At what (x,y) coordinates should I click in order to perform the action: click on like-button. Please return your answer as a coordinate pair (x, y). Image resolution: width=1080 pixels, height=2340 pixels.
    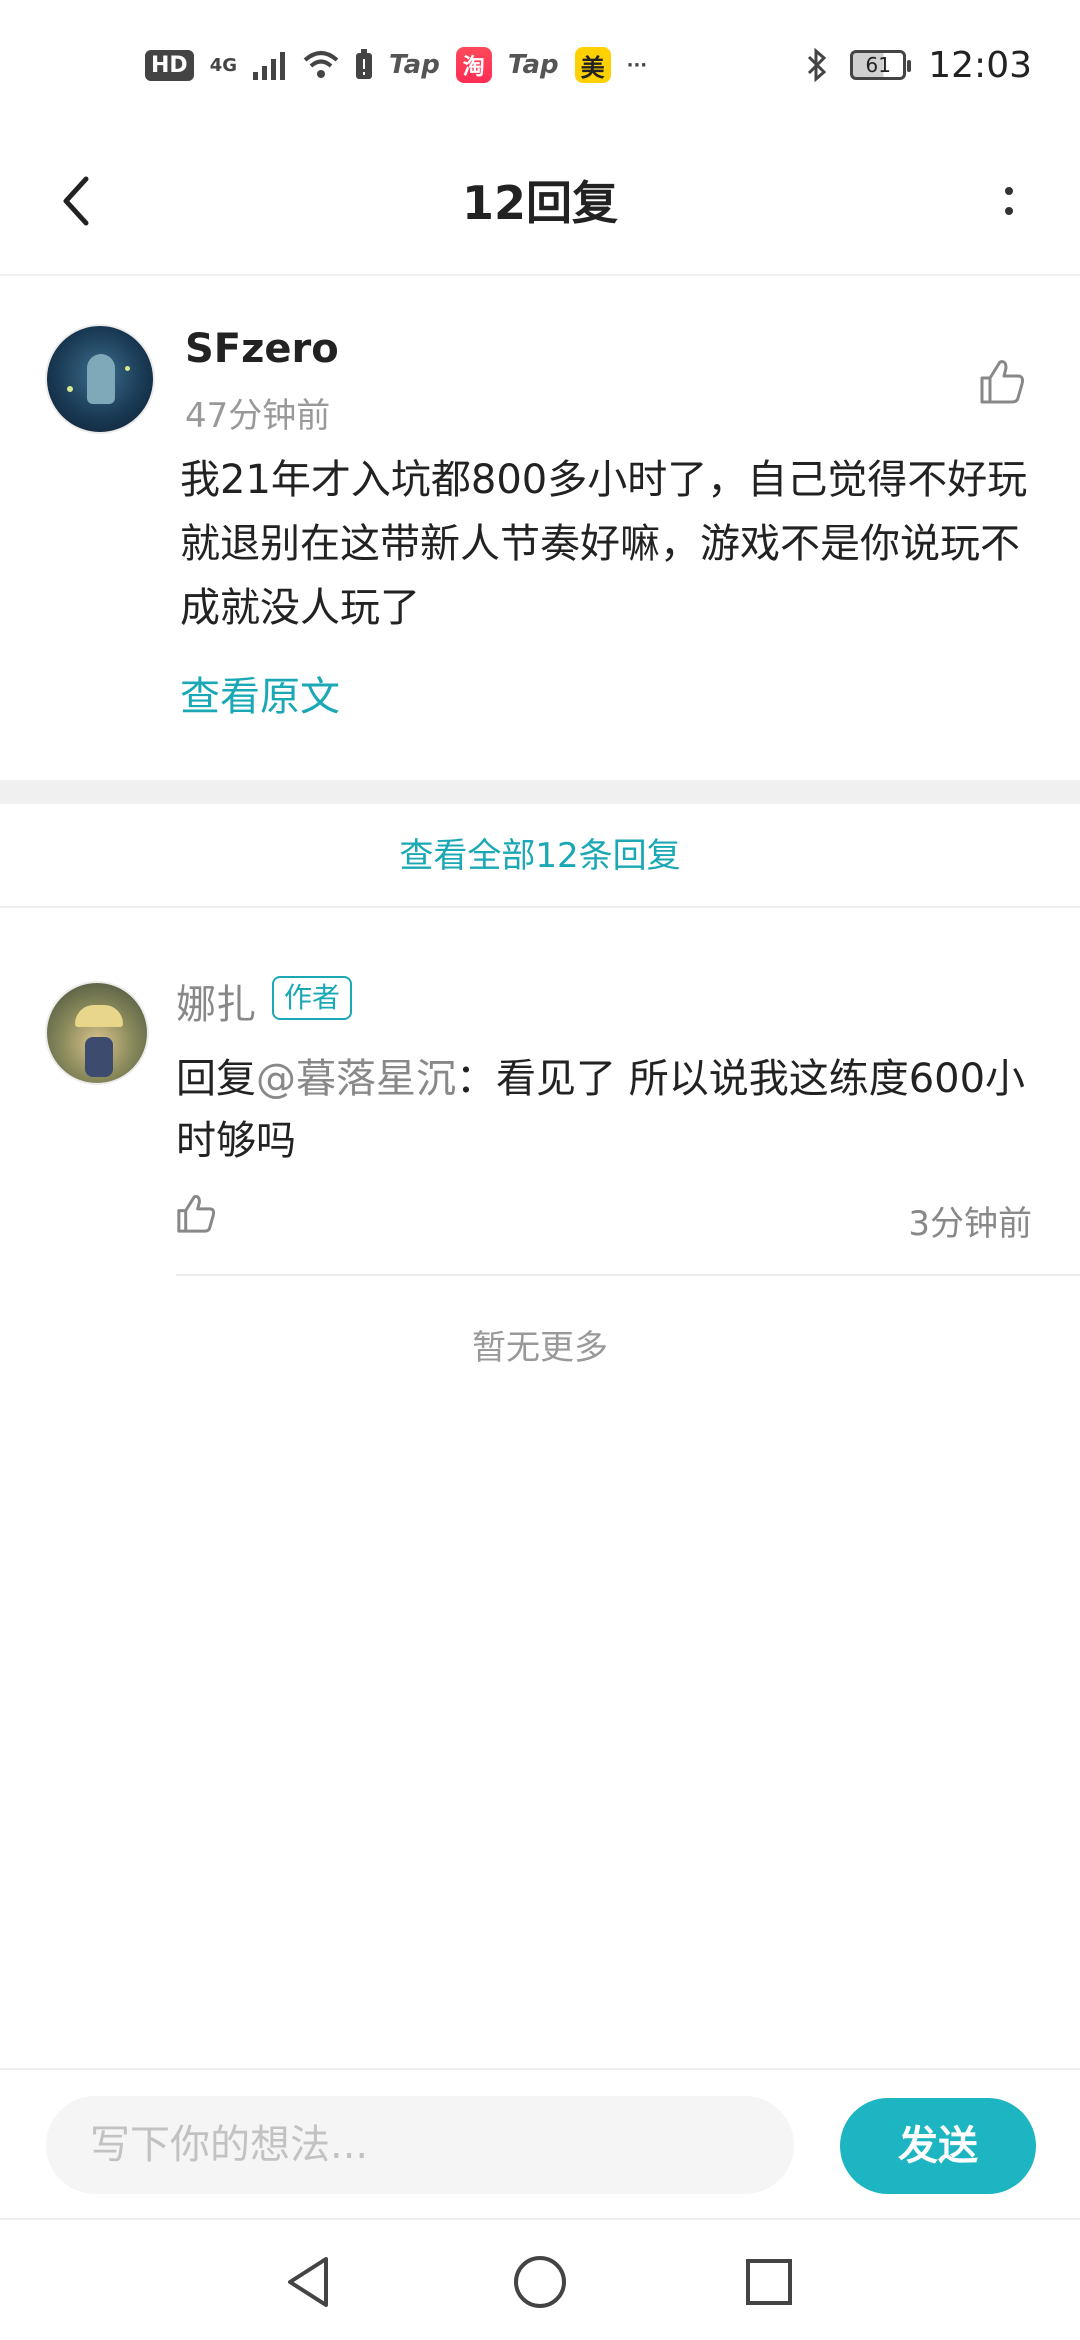
    Looking at the image, I should click on (1002, 382).